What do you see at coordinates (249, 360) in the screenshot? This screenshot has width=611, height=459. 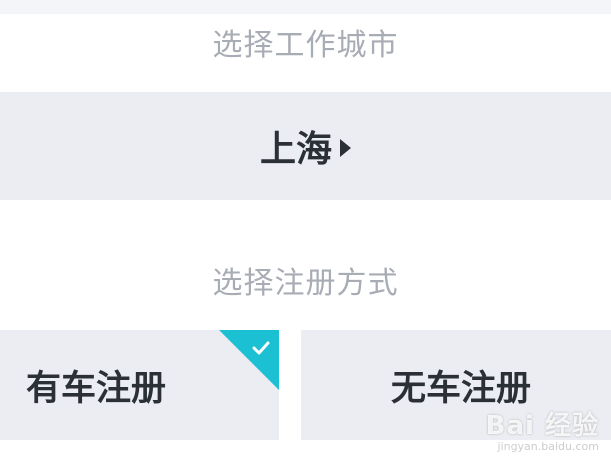 I see `selected-corner-badge` at bounding box center [249, 360].